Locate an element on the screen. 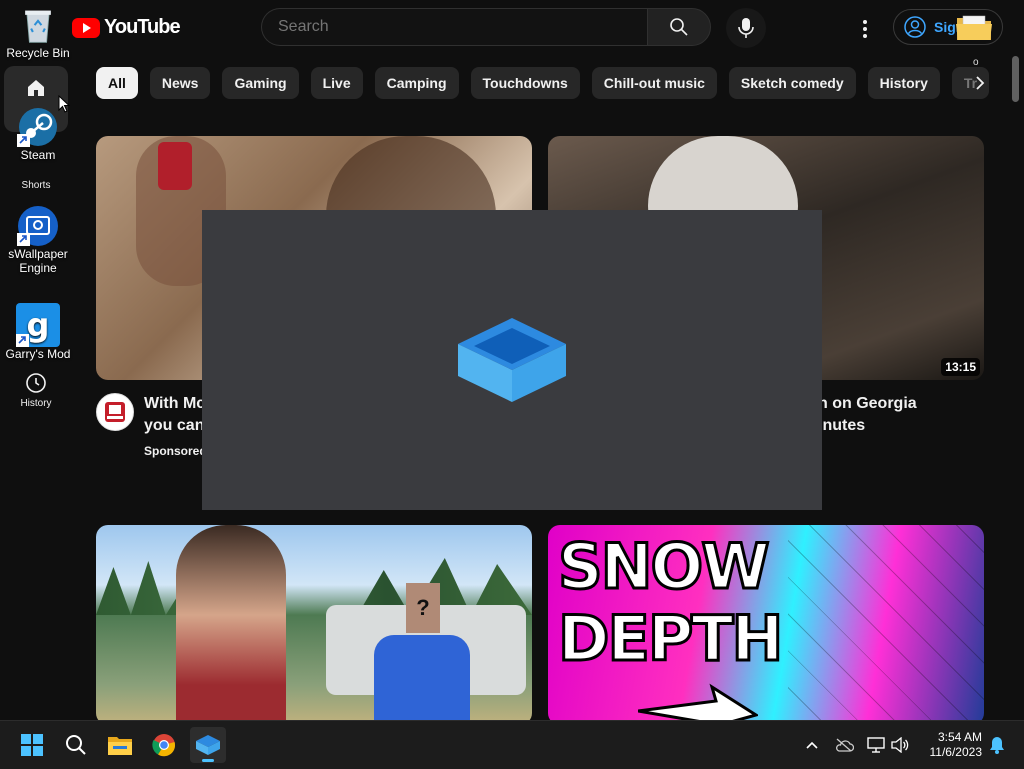 The width and height of the screenshot is (1024, 769). wallpaper-engine-icon is located at coordinates (37, 226).